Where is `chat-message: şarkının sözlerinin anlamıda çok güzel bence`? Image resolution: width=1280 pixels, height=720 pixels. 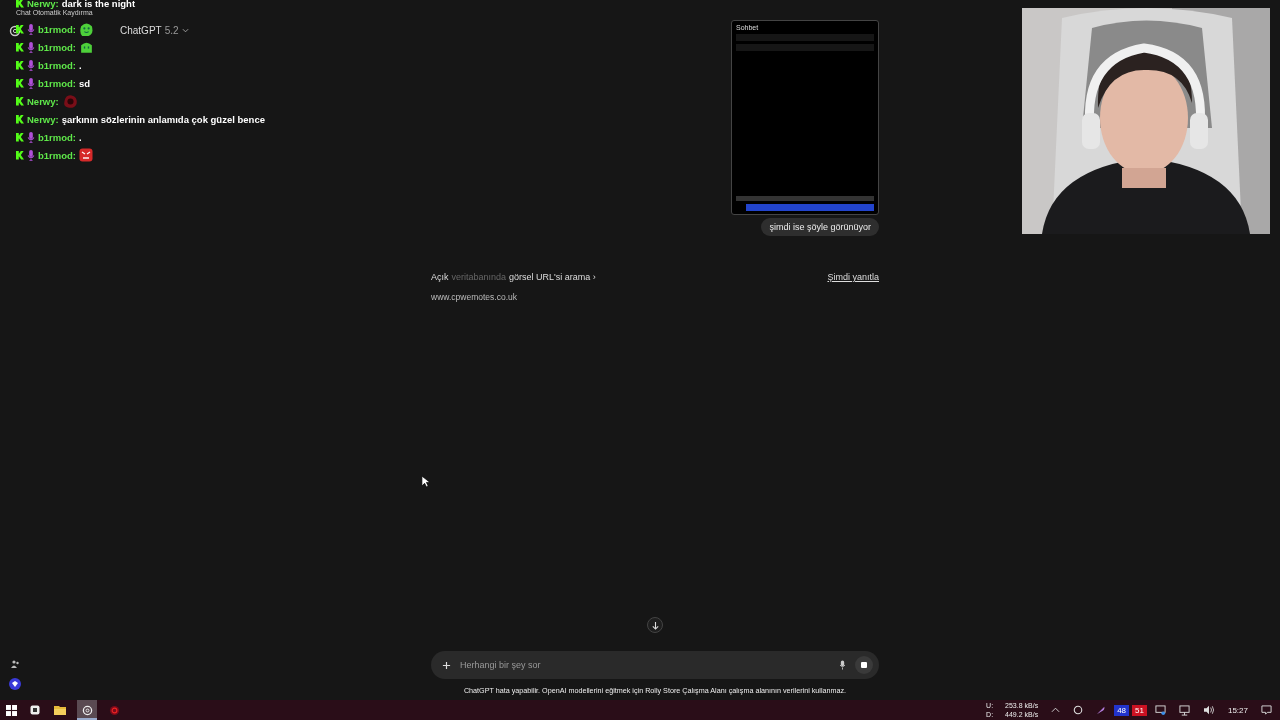
chat-message: şarkının sözlerinin anlamıda çok güzel bence is located at coordinates (163, 119).